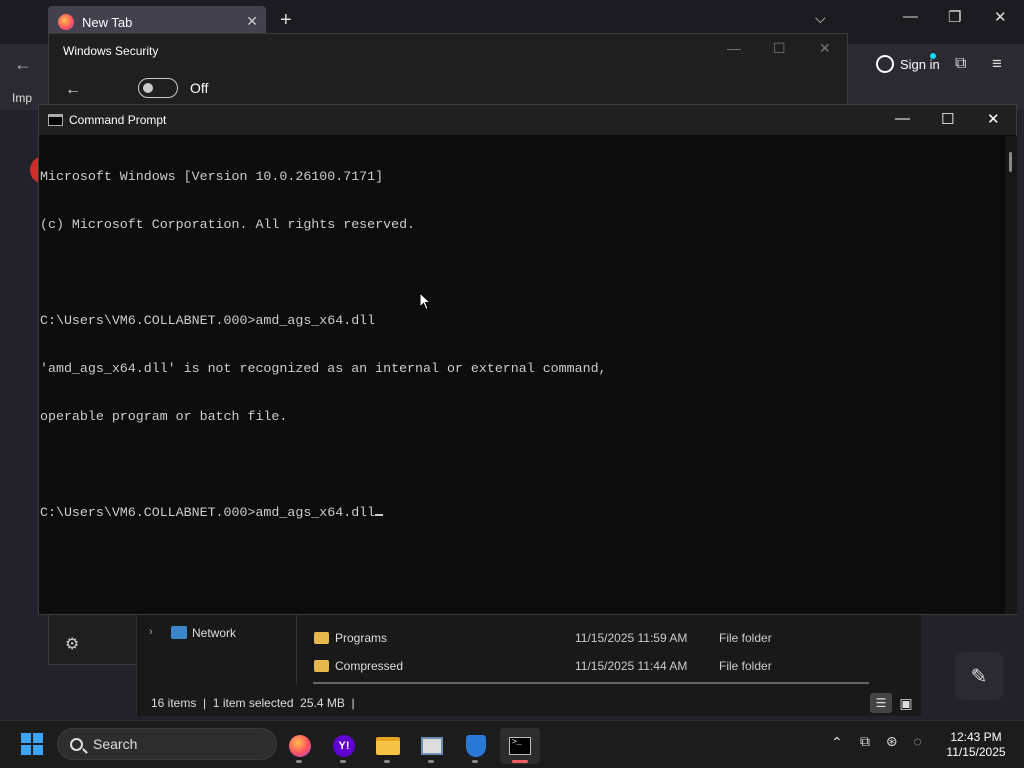 This screenshot has height=768, width=1024. Describe the element at coordinates (115, 744) in the screenshot. I see `search-label: Search` at that location.